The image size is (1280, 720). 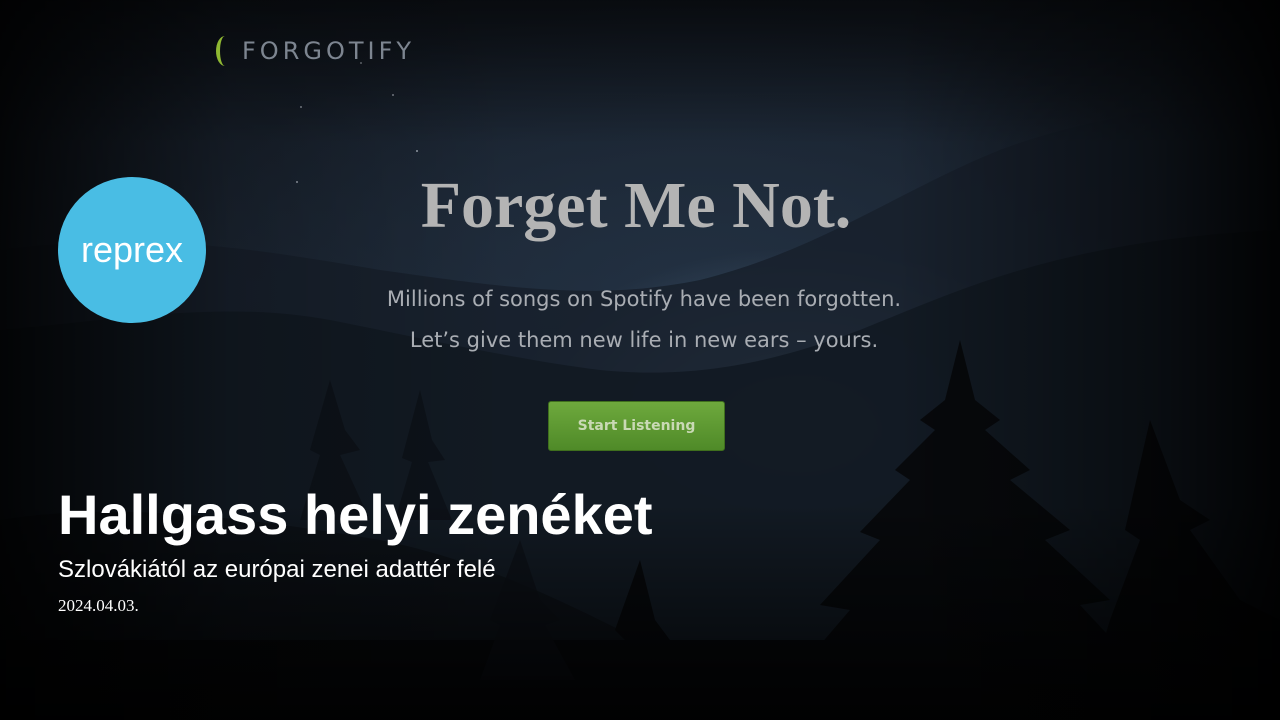 I want to click on caption-date: 2024.04.03., so click(x=98, y=605).